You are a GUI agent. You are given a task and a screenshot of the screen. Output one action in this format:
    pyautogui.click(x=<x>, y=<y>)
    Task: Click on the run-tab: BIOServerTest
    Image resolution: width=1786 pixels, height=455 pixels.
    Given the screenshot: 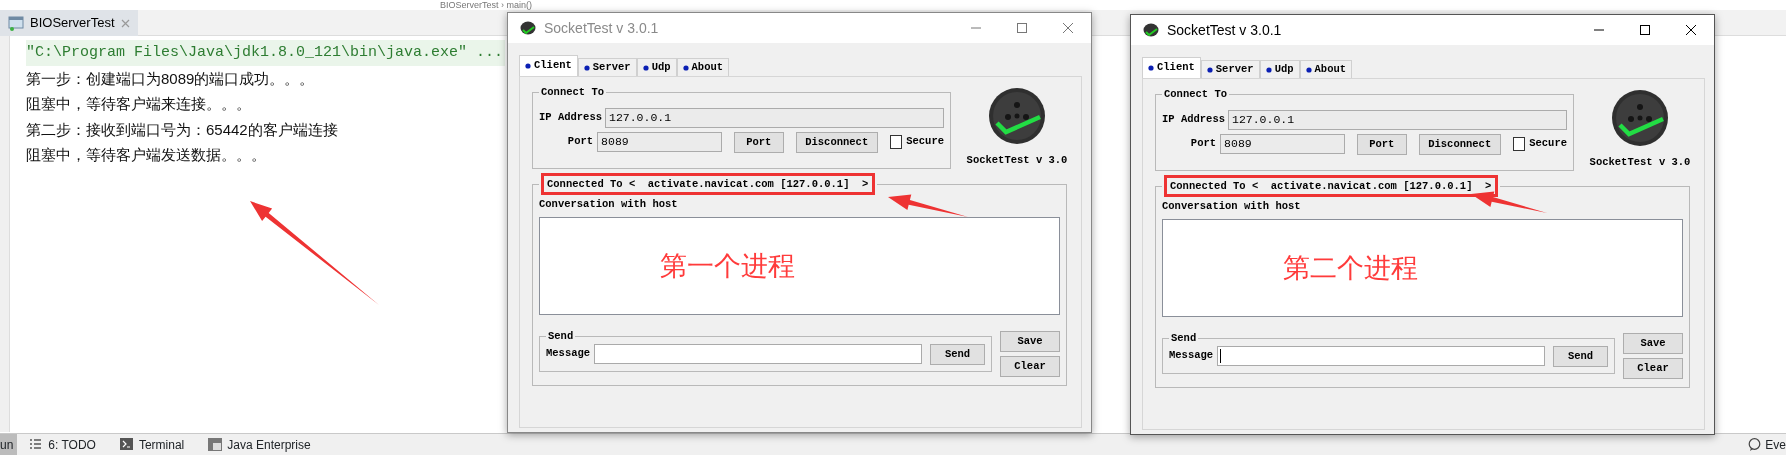 What is the action you would take?
    pyautogui.click(x=69, y=23)
    